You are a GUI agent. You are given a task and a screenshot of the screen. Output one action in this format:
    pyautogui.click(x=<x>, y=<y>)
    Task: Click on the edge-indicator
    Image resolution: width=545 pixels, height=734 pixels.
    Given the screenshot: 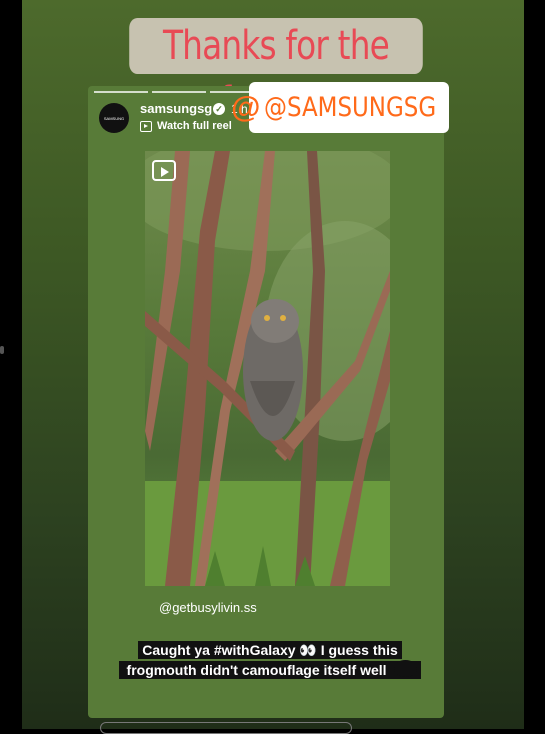 What is the action you would take?
    pyautogui.click(x=2, y=350)
    